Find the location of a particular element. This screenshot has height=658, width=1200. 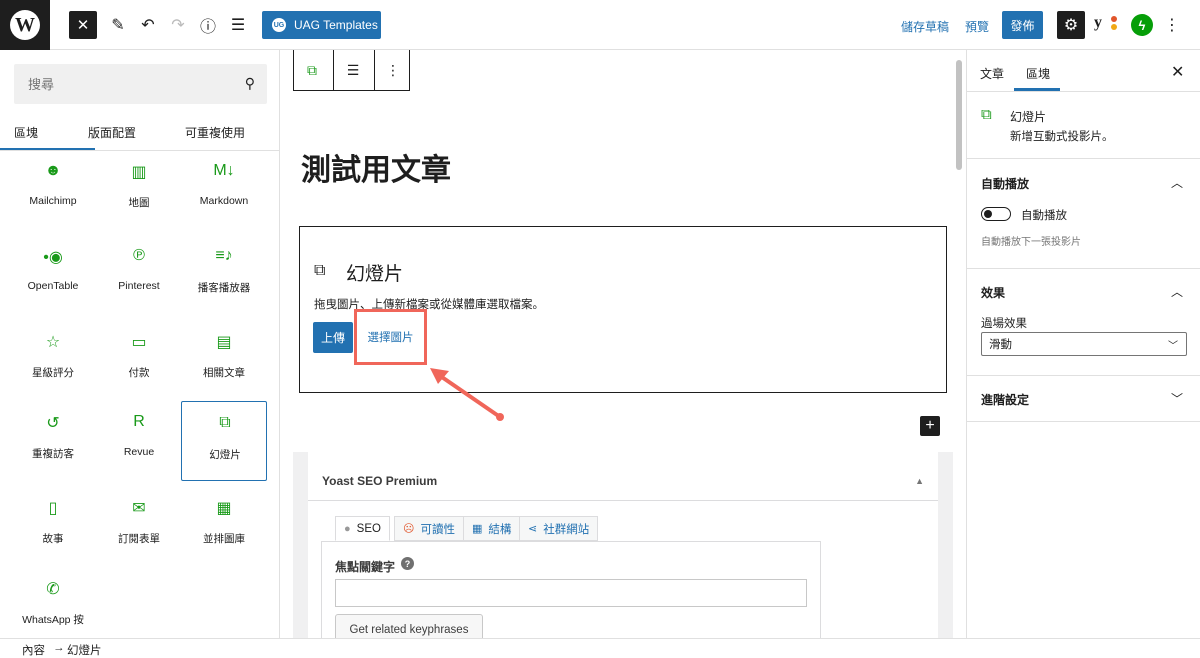

autoplay-section-title: 自動播放 is located at coordinates (1005, 183).